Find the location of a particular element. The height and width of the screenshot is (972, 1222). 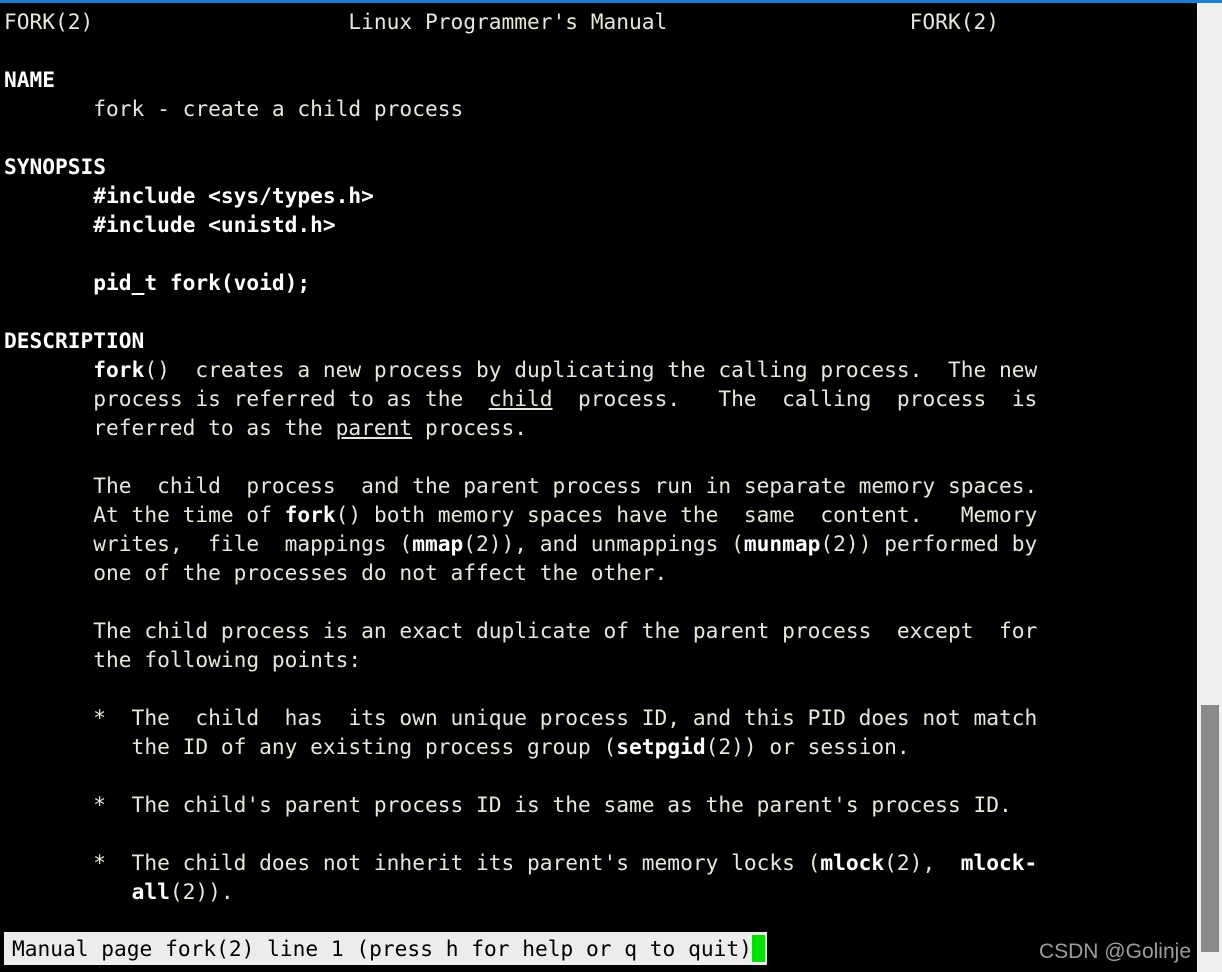

description-p2-l3-pre: writes, file mappings ( is located at coordinates (208, 543).